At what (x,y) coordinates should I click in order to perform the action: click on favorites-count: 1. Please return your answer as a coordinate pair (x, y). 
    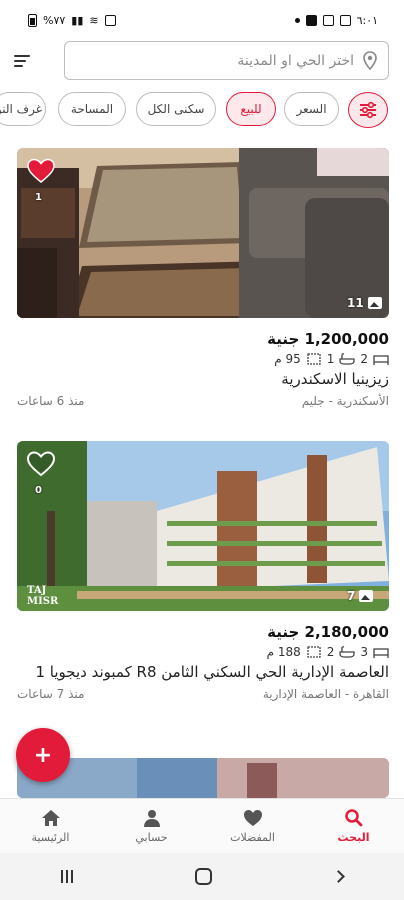
    Looking at the image, I should click on (38, 197).